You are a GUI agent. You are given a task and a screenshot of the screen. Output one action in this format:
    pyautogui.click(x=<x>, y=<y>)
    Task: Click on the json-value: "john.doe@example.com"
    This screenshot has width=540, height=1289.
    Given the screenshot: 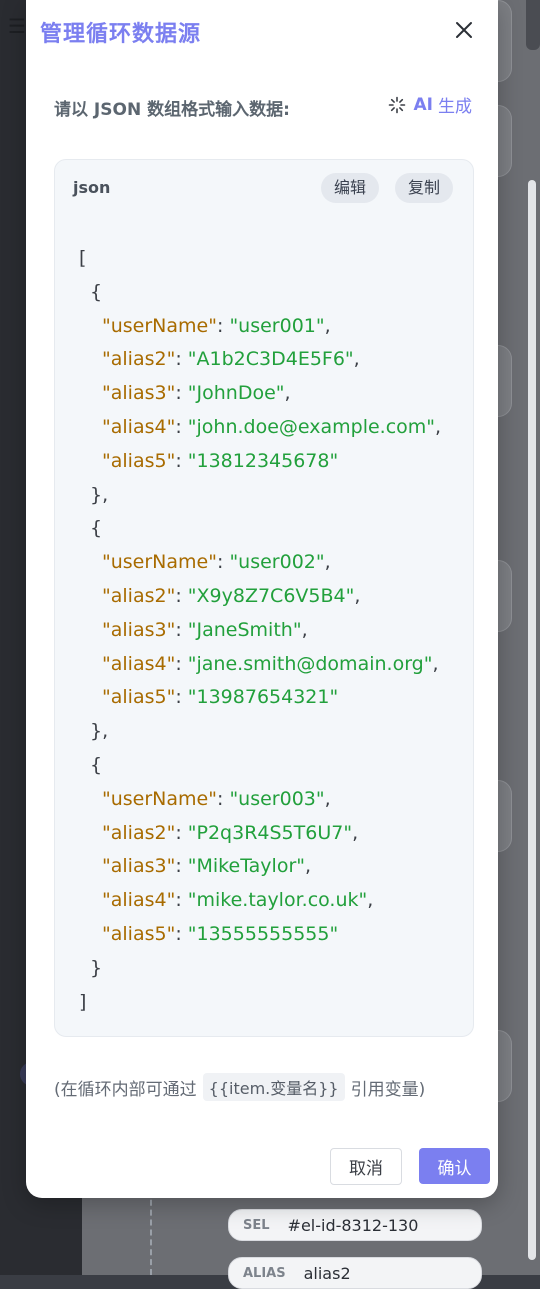 What is the action you would take?
    pyautogui.click(x=311, y=426)
    